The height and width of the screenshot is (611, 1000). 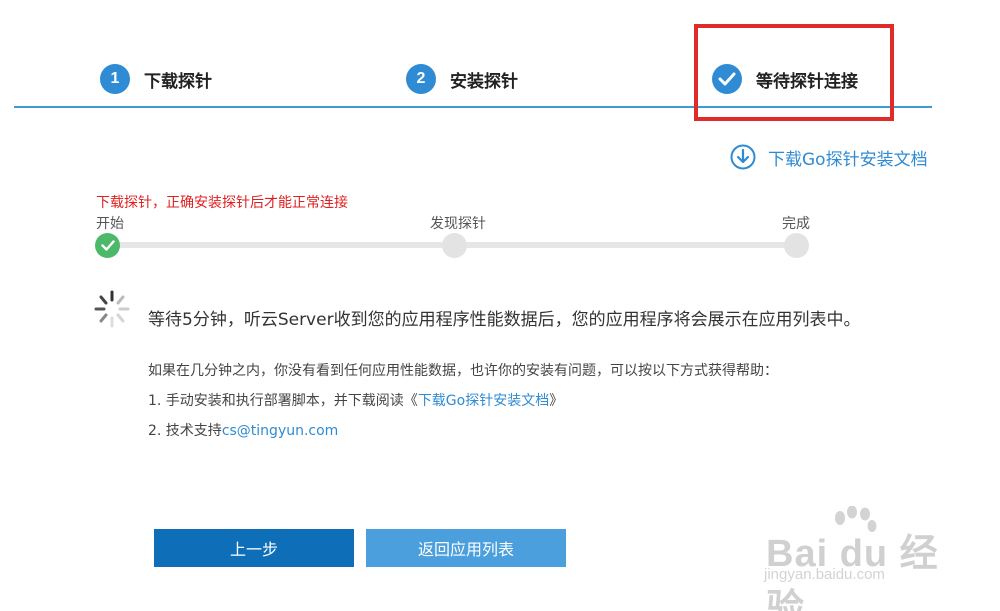 What do you see at coordinates (796, 224) in the screenshot?
I see `progress-end-label: 完成` at bounding box center [796, 224].